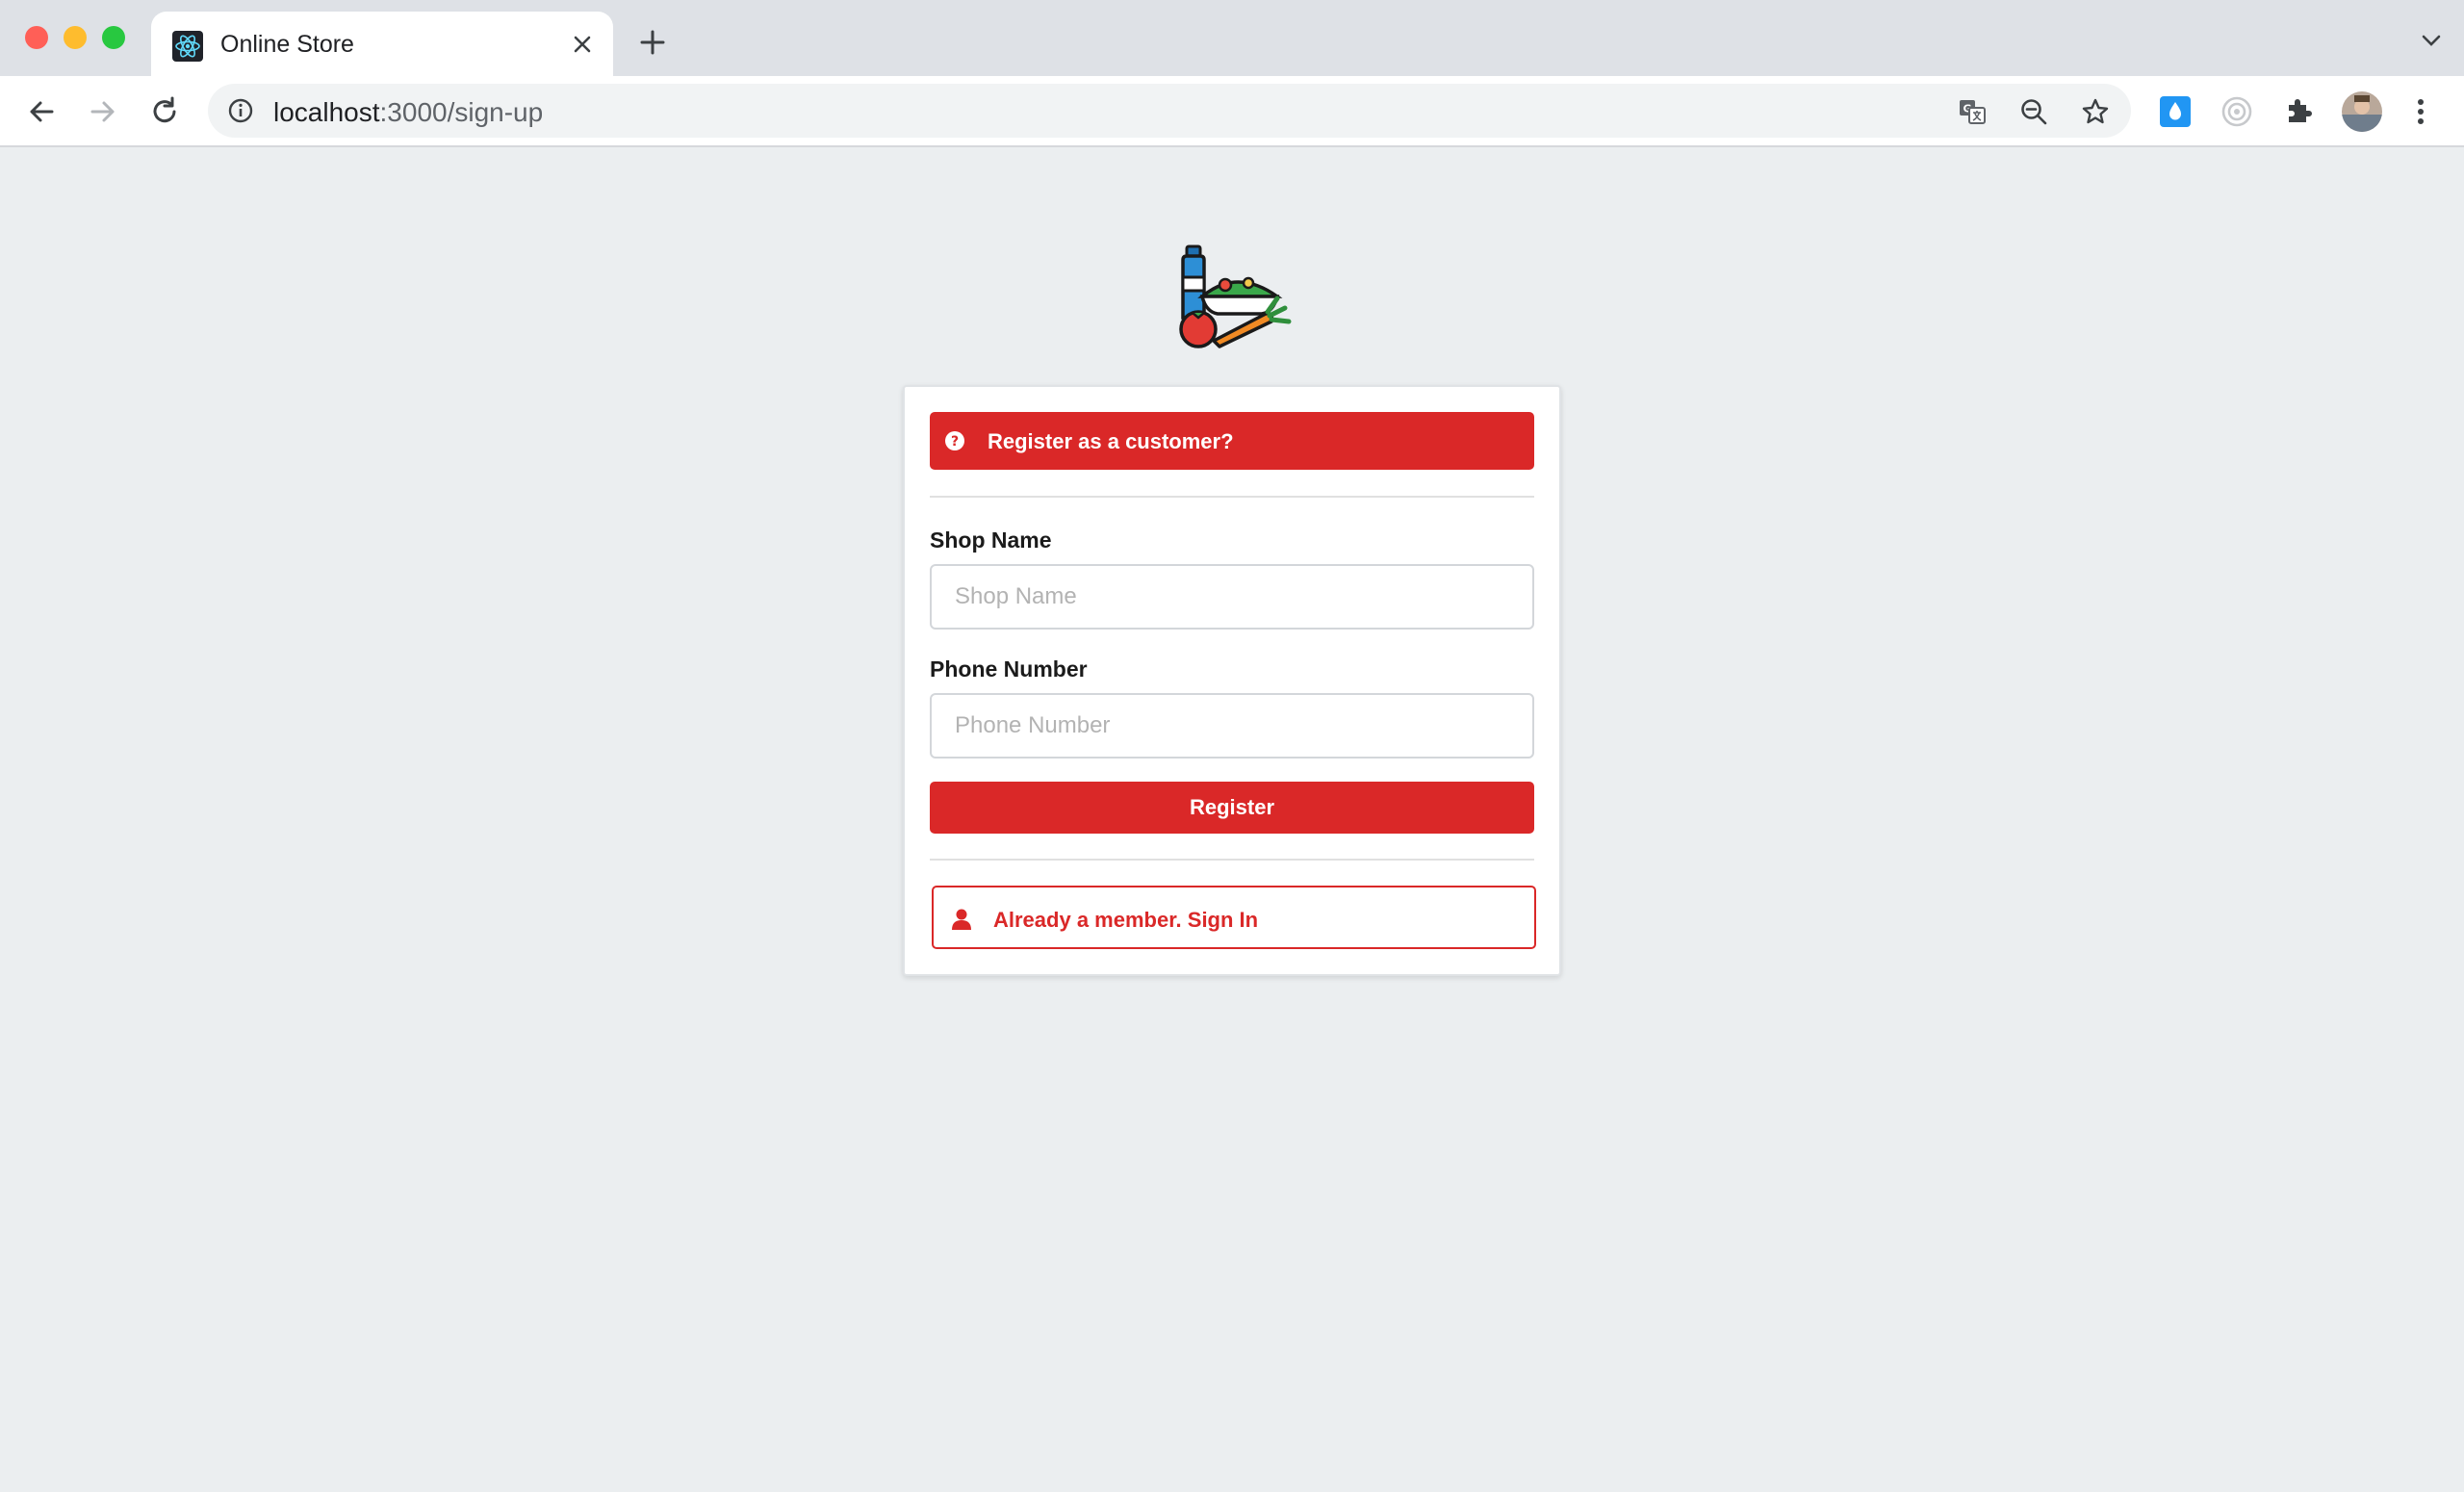  I want to click on url-path: :3000/sign-up, so click(461, 112).